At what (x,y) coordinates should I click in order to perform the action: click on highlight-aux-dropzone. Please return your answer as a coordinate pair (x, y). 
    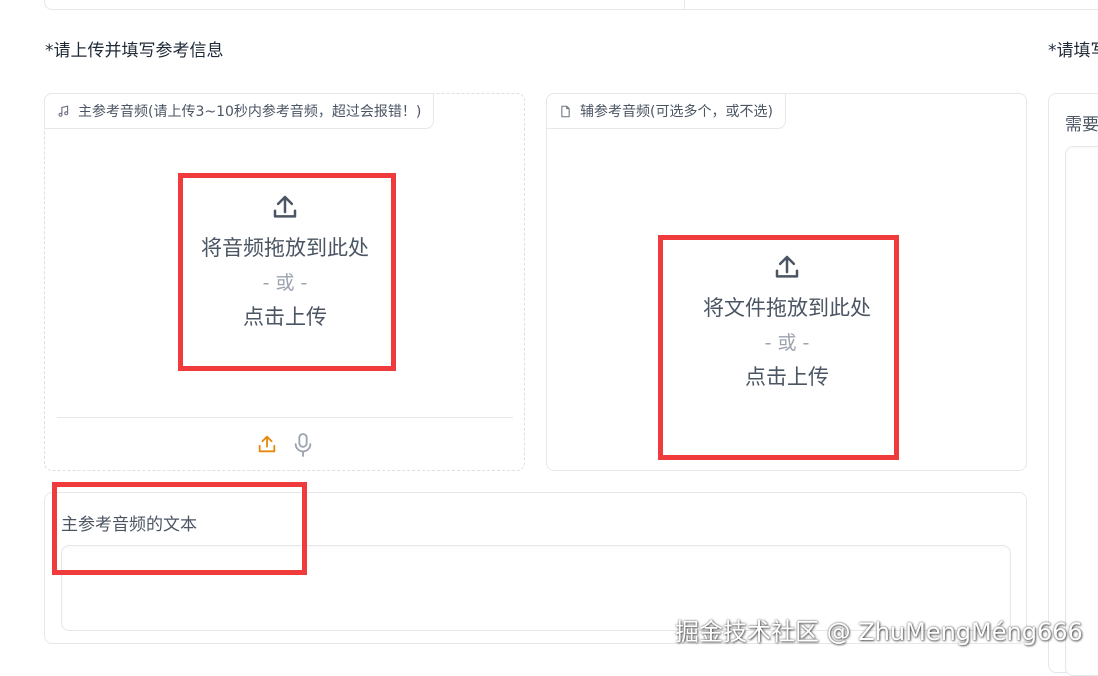
    Looking at the image, I should click on (778, 347).